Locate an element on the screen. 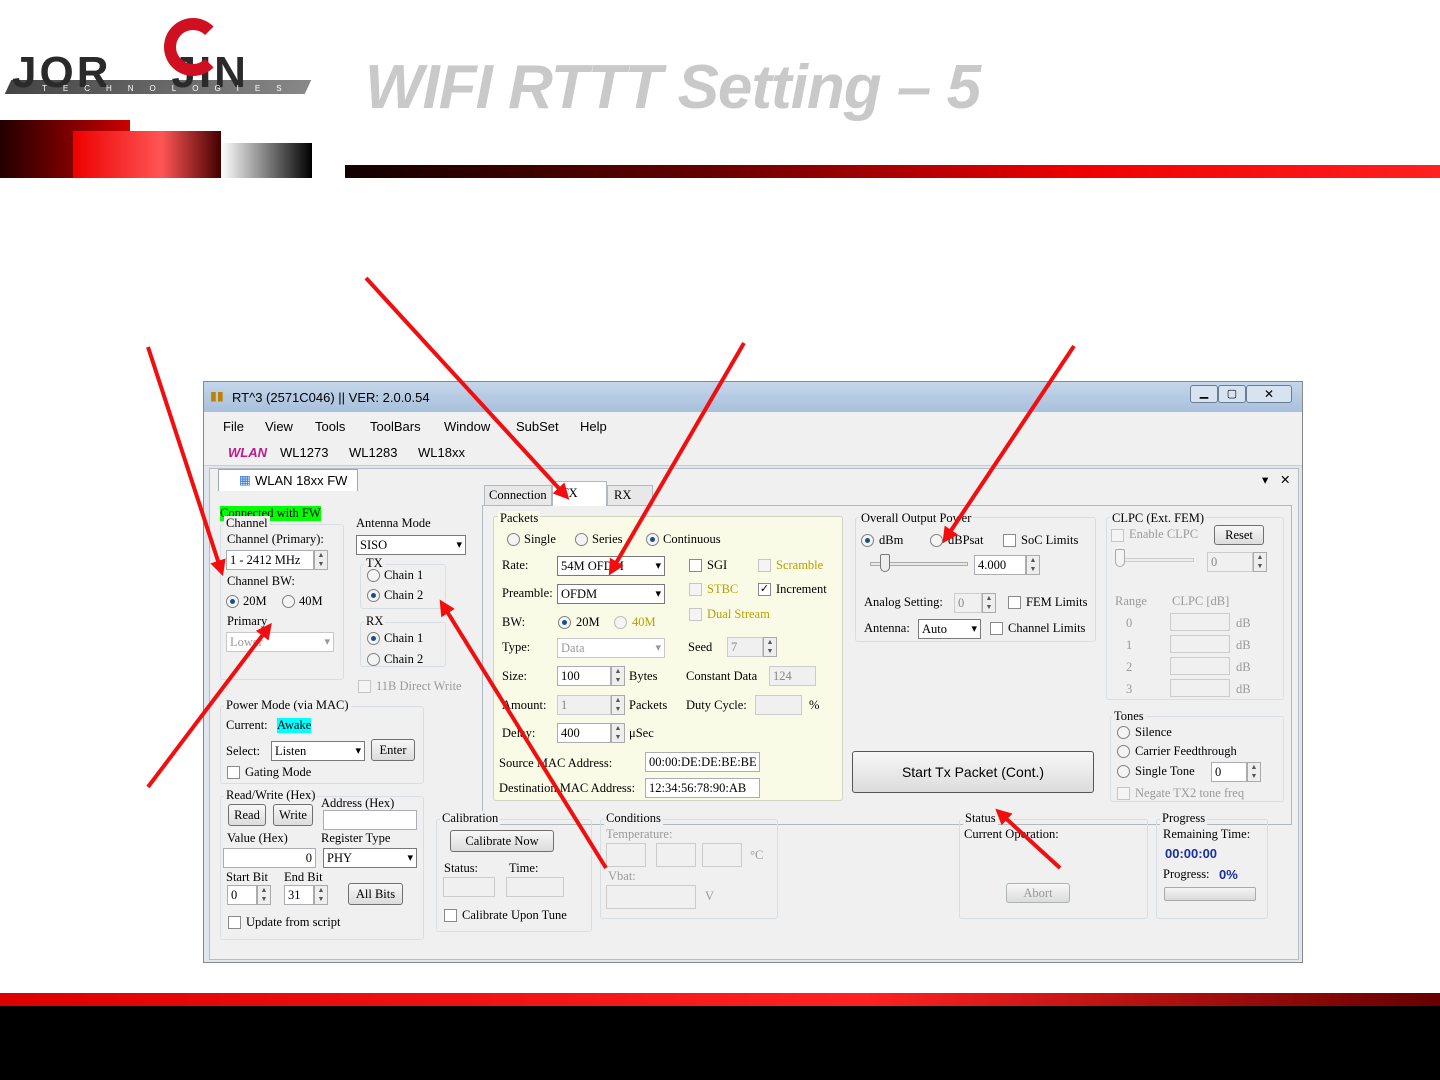  single-radio is located at coordinates (513, 539).